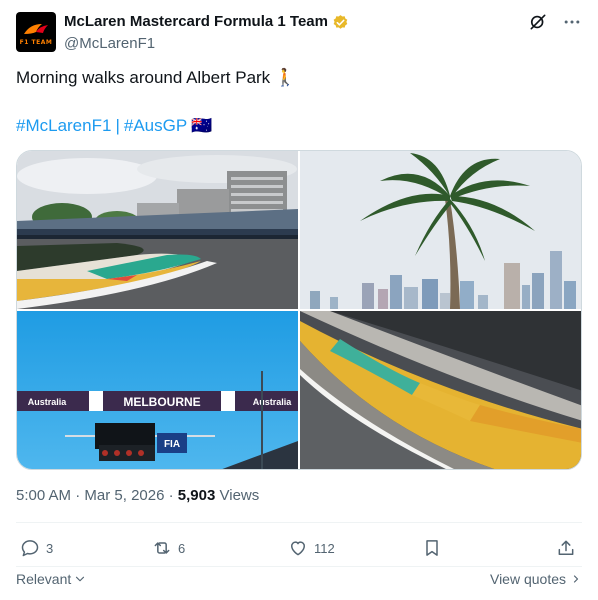 This screenshot has width=598, height=600. I want to click on hashtag-mclarenf1: #McLarenF1, so click(63, 126).